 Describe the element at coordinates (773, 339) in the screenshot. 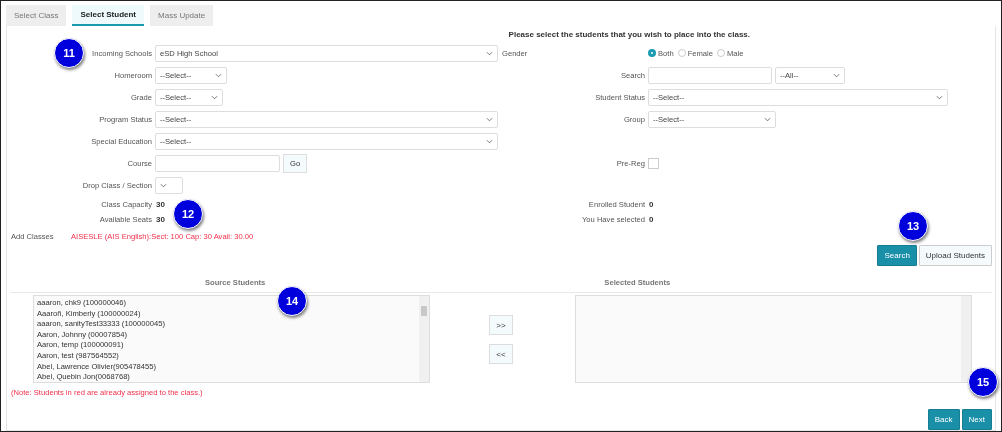

I see `selected-list` at that location.